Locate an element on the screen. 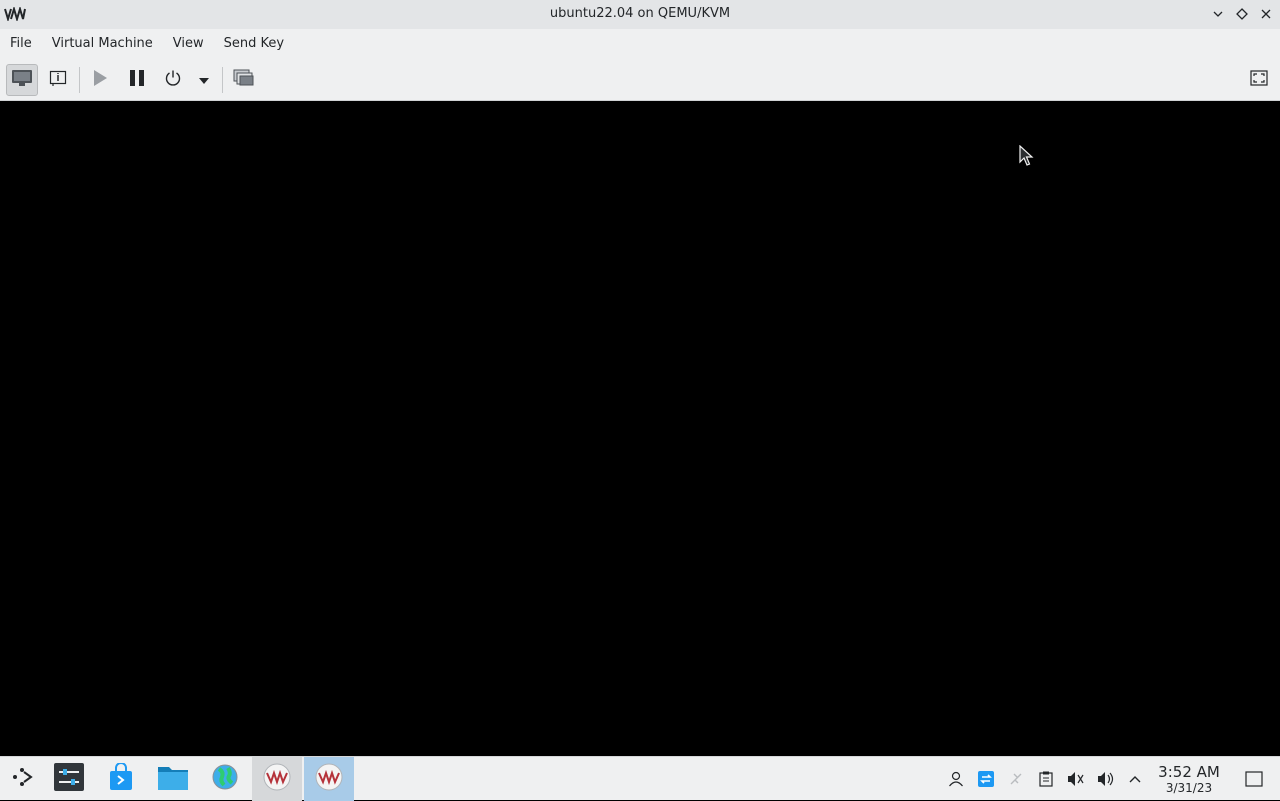 The height and width of the screenshot is (801, 1280). digital-clock: 3:52 AM 3/31/23 is located at coordinates (1189, 779).